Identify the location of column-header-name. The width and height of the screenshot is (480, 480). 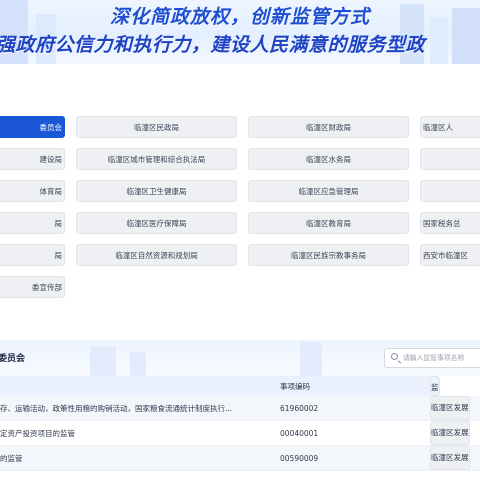
(140, 386).